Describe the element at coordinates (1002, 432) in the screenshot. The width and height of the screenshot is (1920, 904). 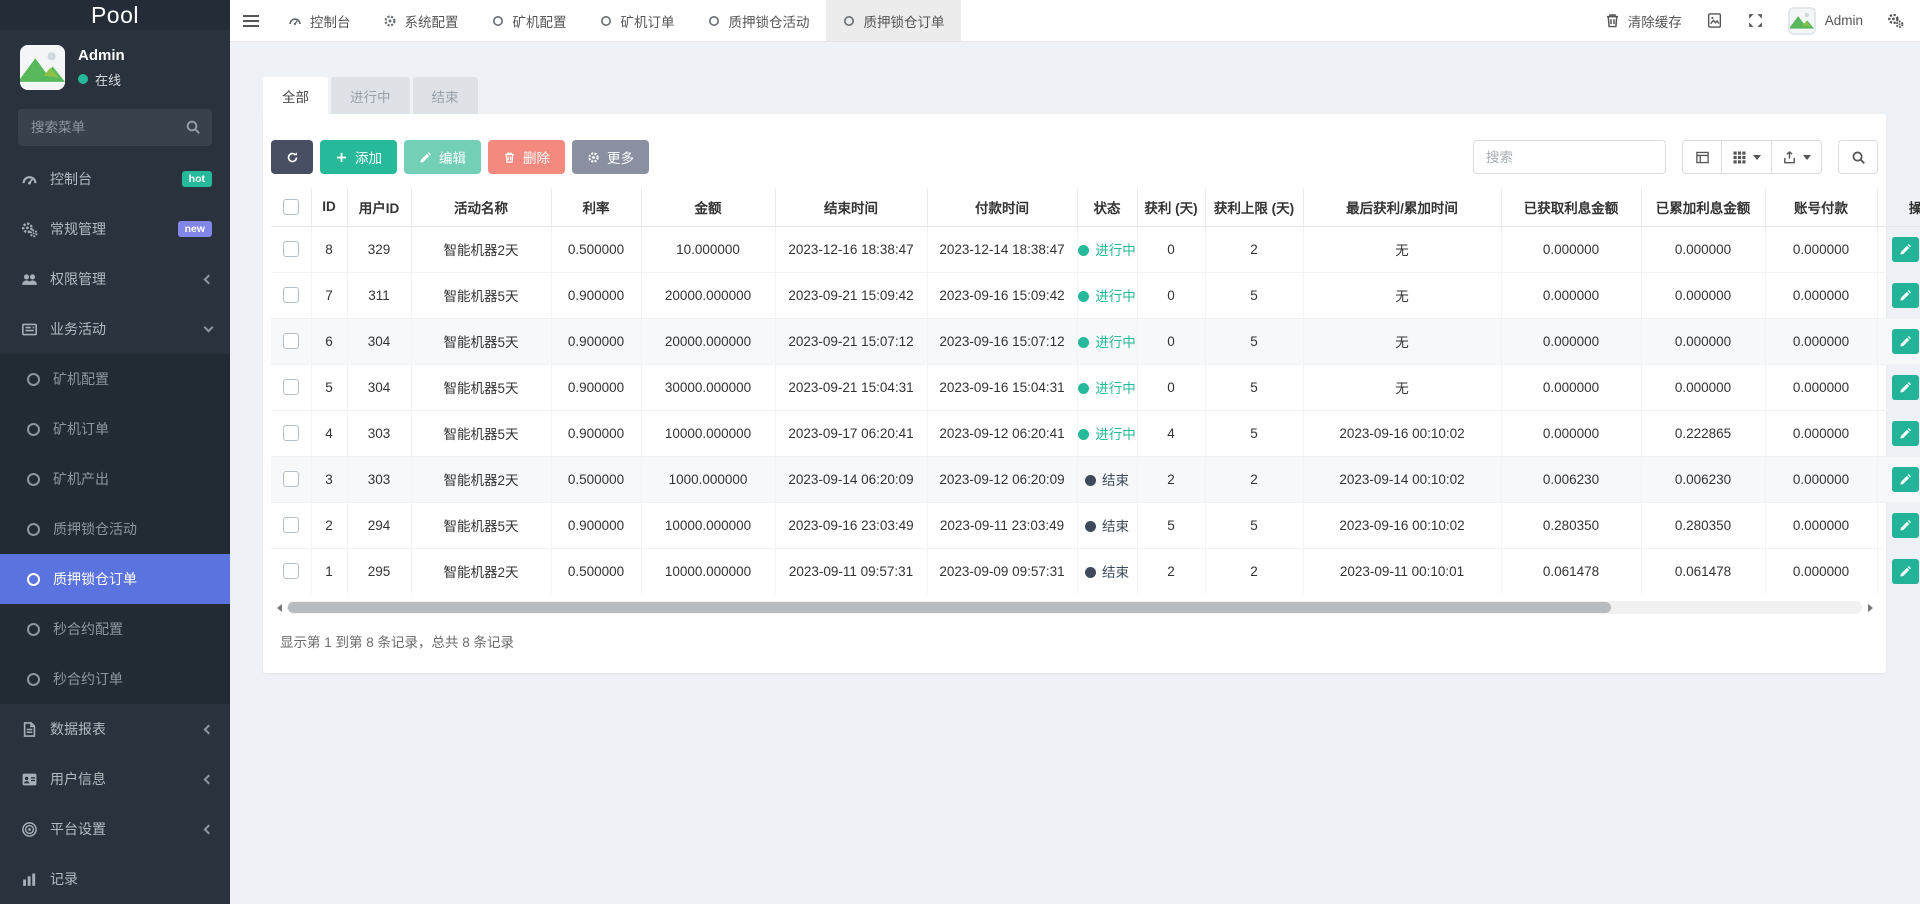
I see `pay_time-cell: 2023-09-12 06:20:41` at that location.